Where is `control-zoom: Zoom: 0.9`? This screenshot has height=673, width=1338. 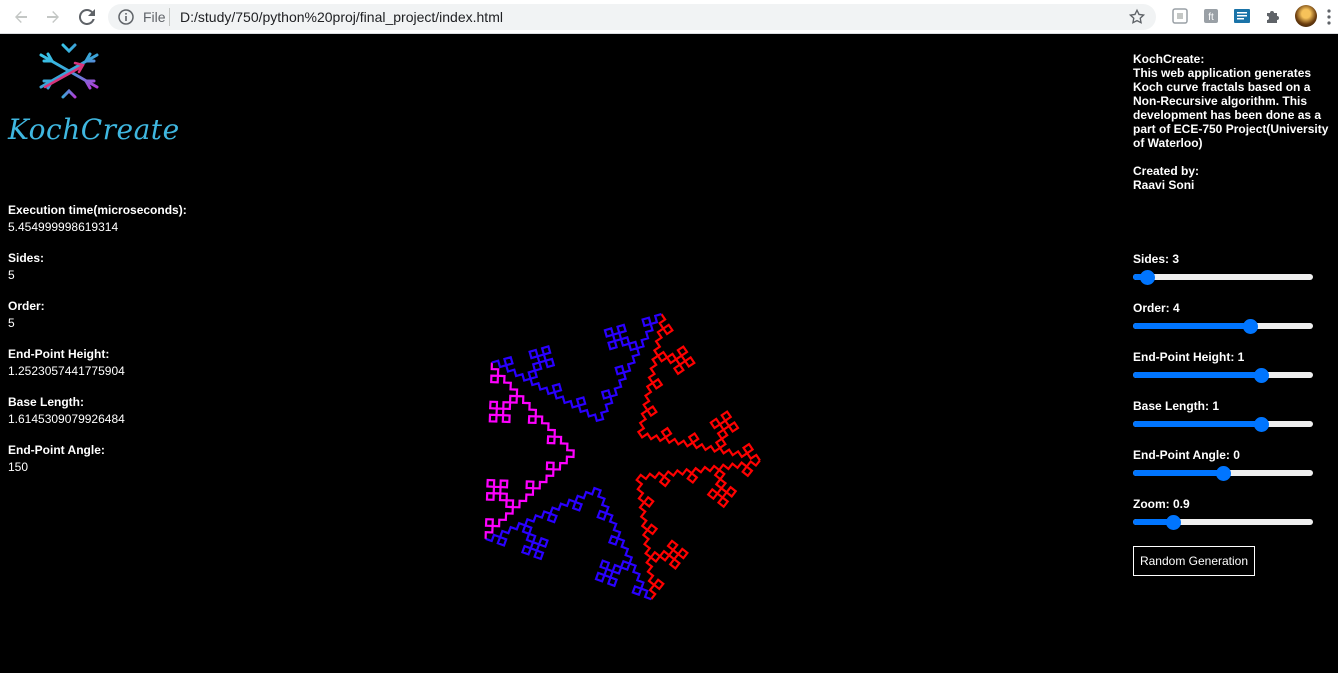
control-zoom: Zoom: 0.9 is located at coordinates (1223, 521).